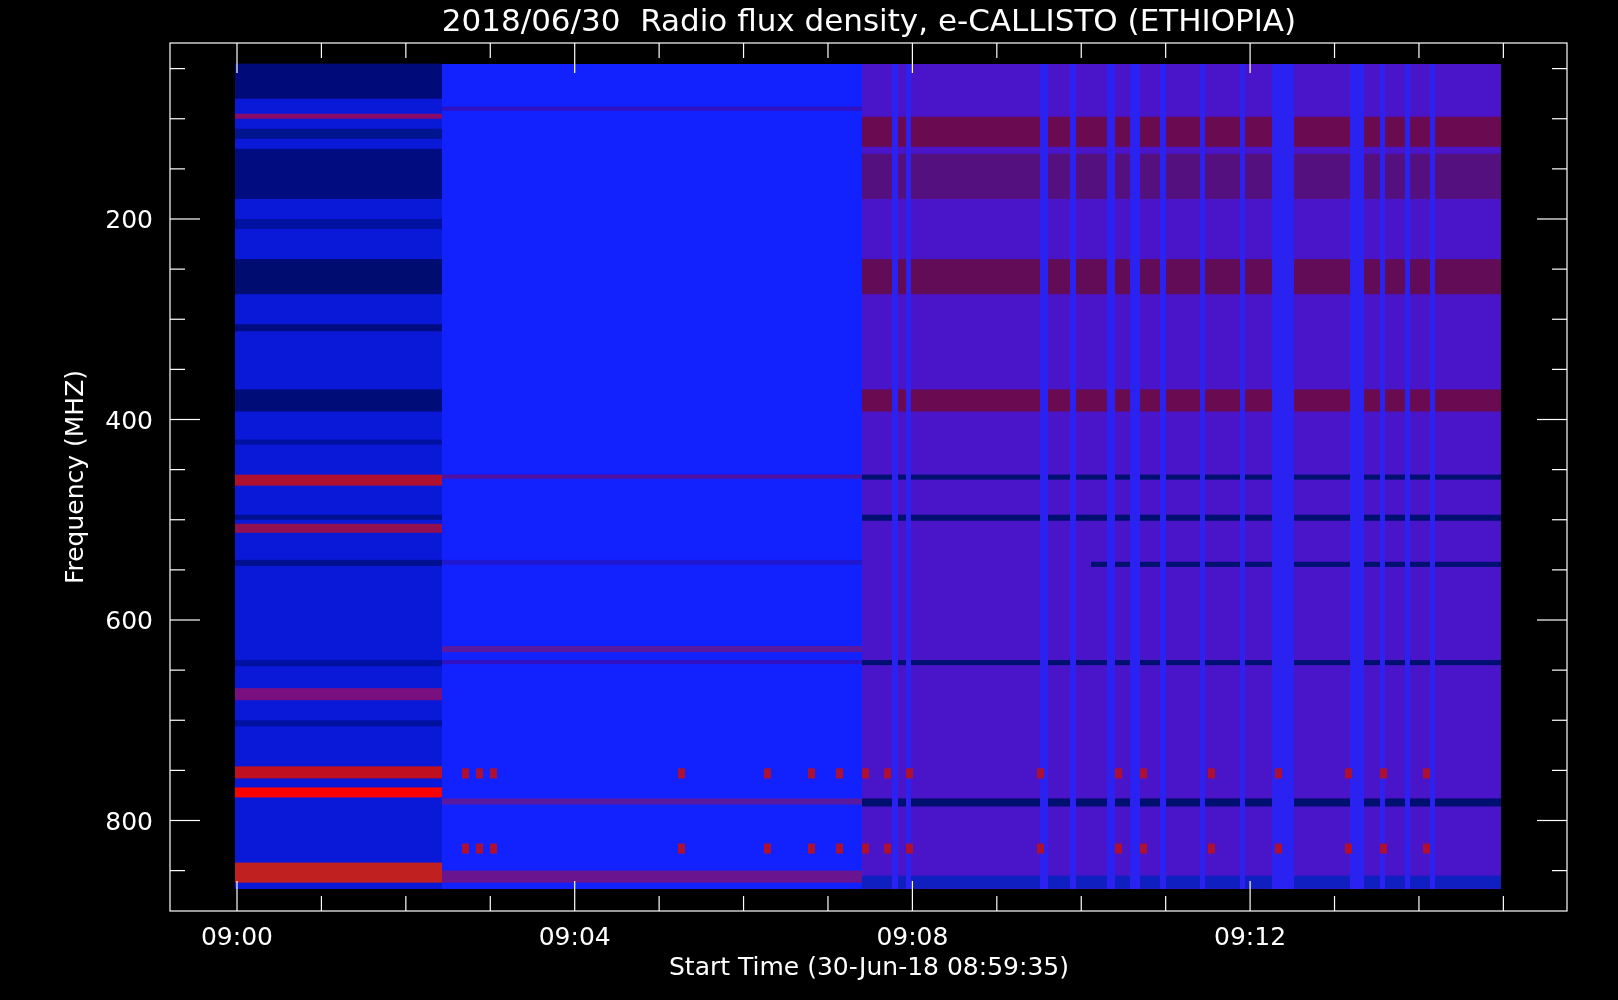  What do you see at coordinates (129, 821) in the screenshot?
I see `y-tick-label: 800` at bounding box center [129, 821].